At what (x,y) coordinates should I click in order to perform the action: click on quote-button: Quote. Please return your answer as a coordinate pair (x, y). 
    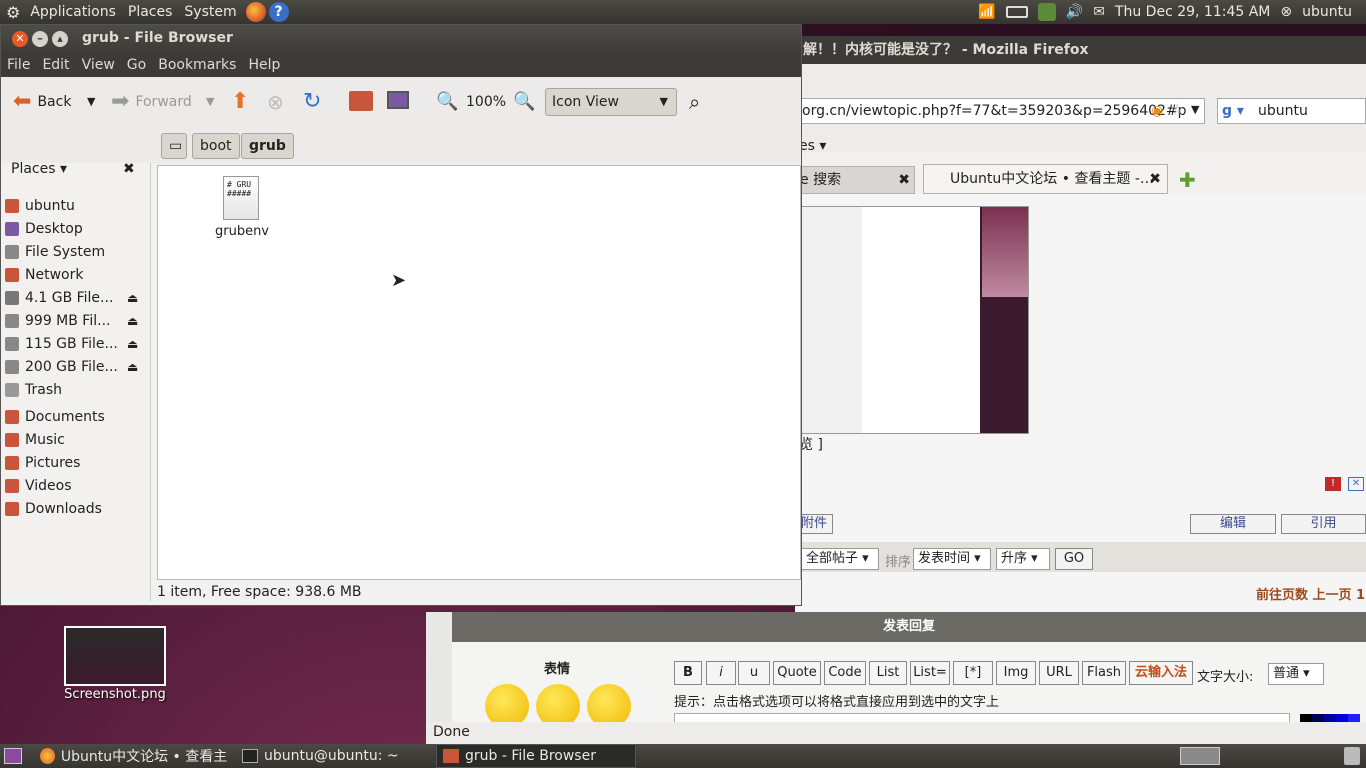
    Looking at the image, I should click on (797, 673).